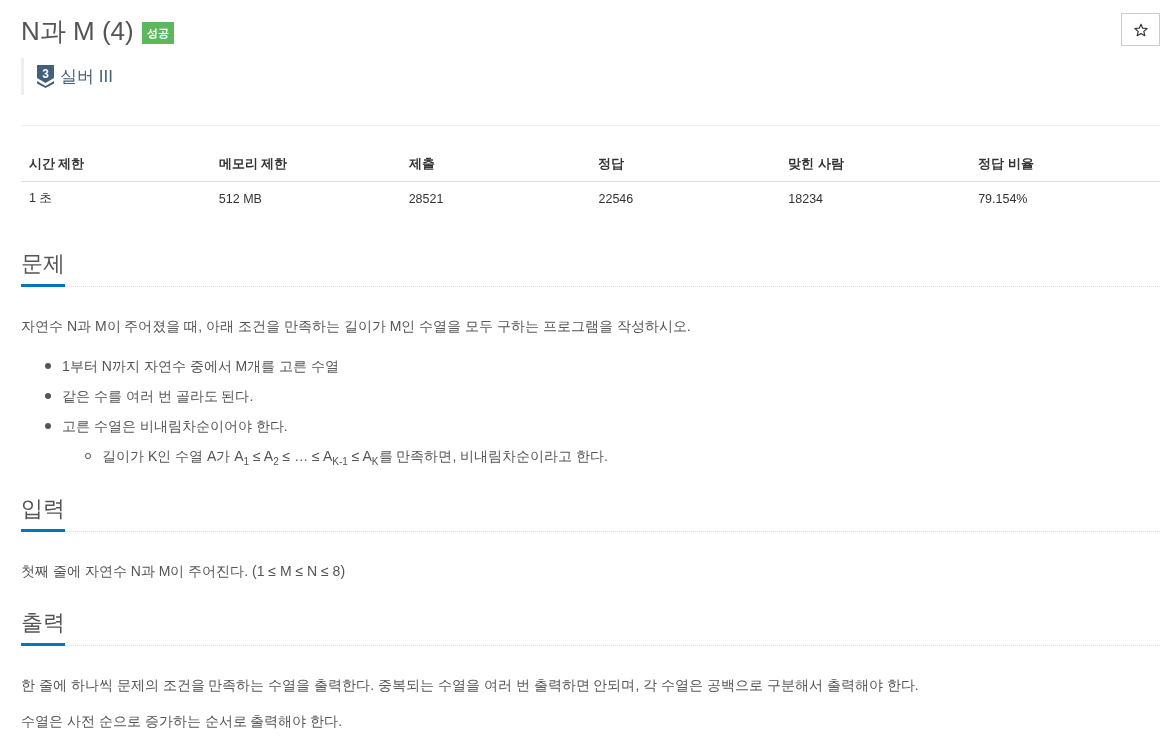 The width and height of the screenshot is (1176, 748). Describe the element at coordinates (43, 627) in the screenshot. I see `section-heading: 출력` at that location.